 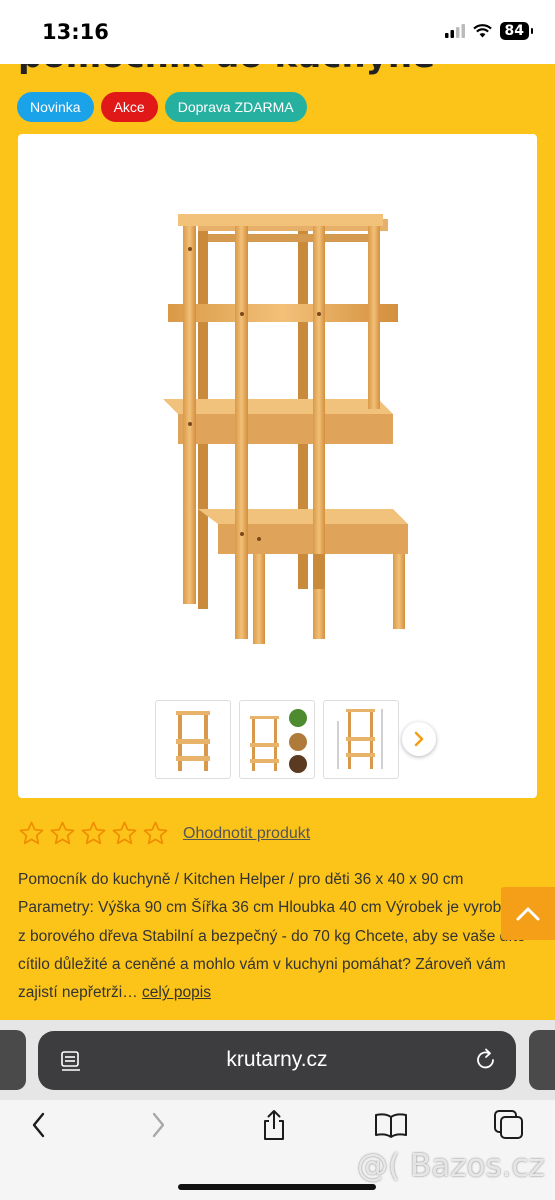 I want to click on address-text: krutarny.cz, so click(x=277, y=1060).